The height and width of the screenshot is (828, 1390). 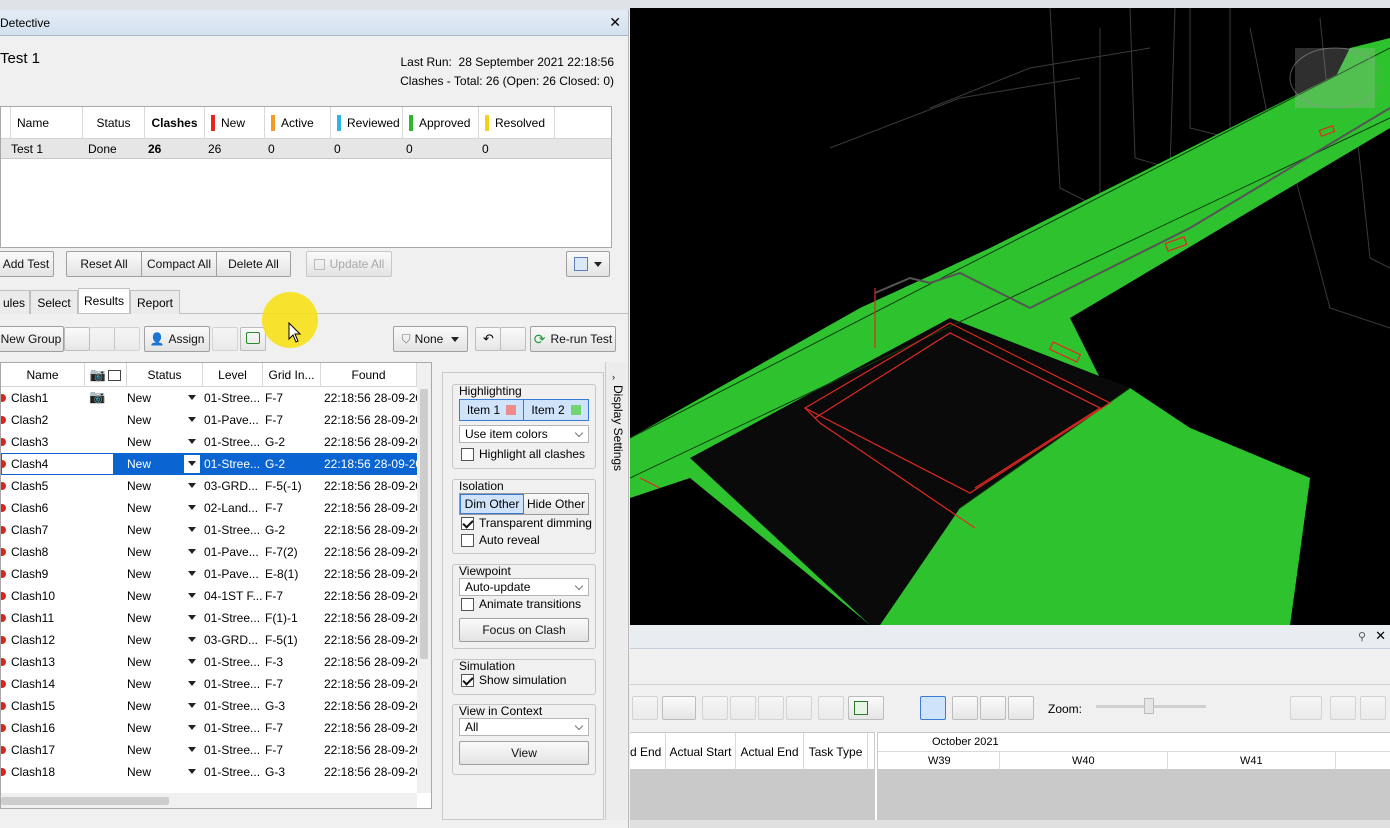 I want to click on table-row-partial, so click(x=209, y=787).